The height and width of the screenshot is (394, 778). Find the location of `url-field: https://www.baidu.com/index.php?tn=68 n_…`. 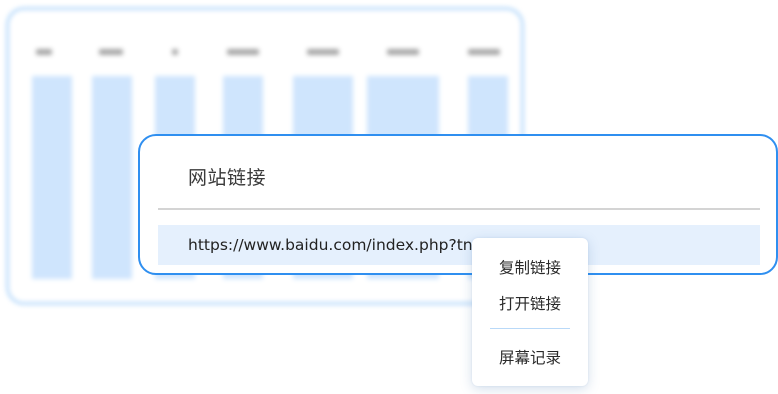

url-field: https://www.baidu.com/index.php?tn=68 n_… is located at coordinates (459, 245).